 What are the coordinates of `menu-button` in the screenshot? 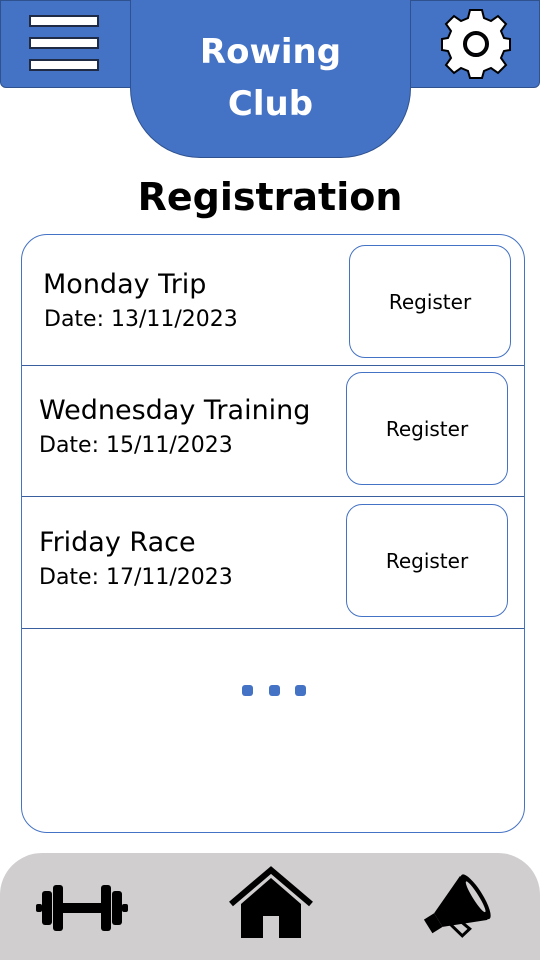 It's located at (64, 43).